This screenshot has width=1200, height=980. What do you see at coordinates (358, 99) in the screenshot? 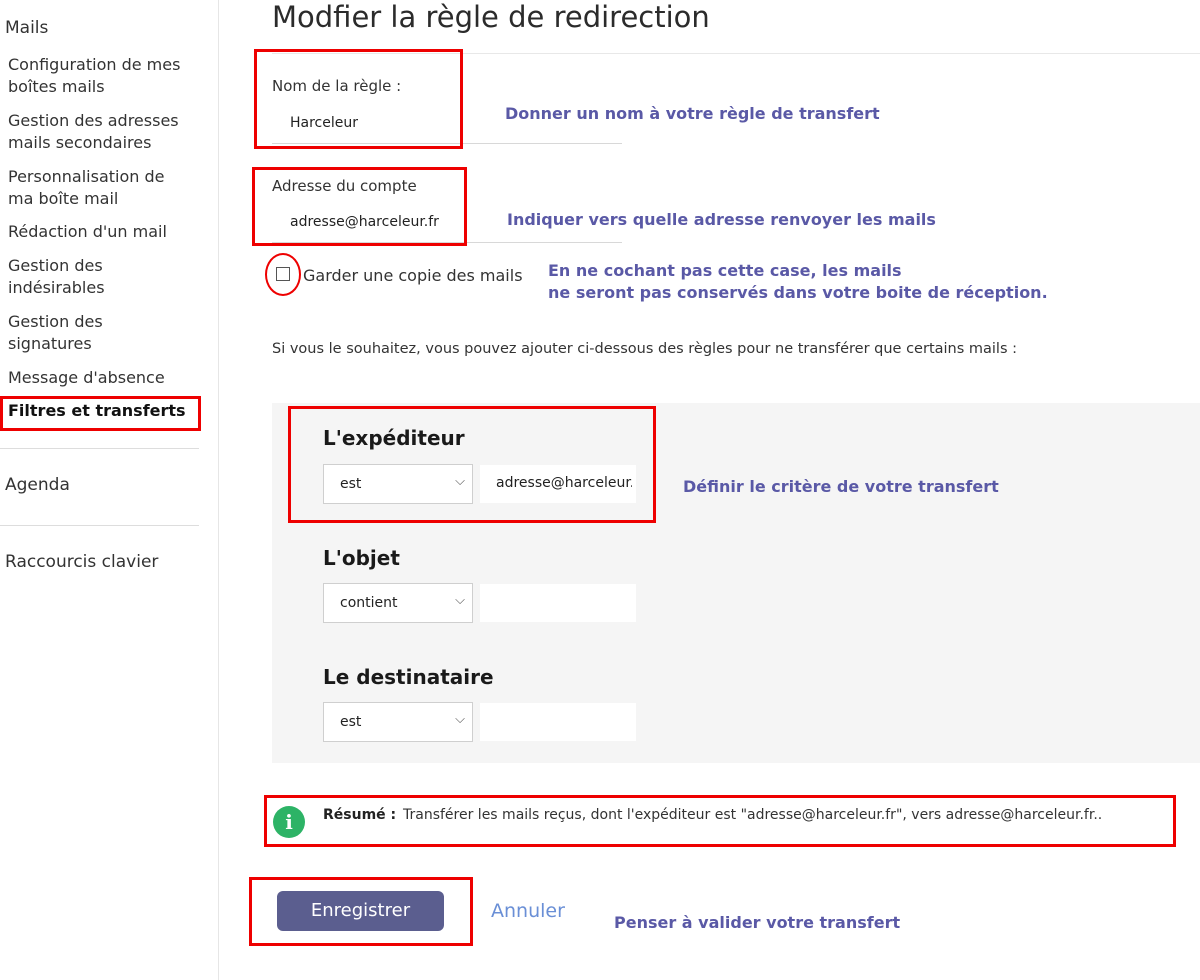
I see `highlight-box-rule-name` at bounding box center [358, 99].